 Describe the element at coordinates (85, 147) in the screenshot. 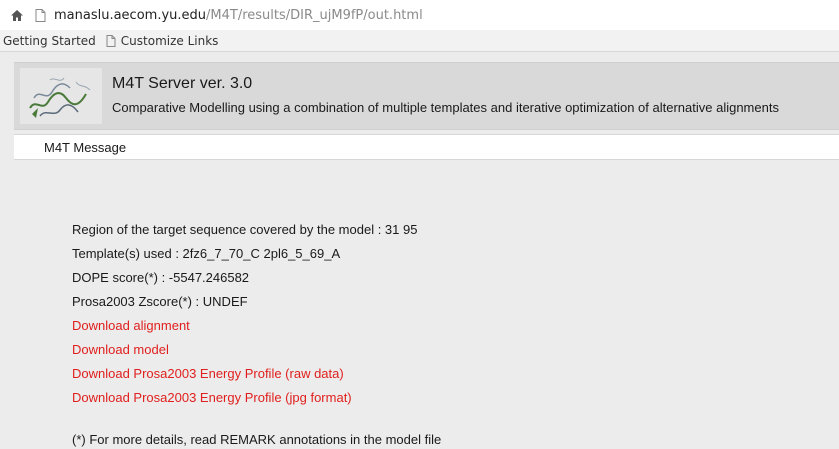

I see `message-label: M4T Message` at that location.